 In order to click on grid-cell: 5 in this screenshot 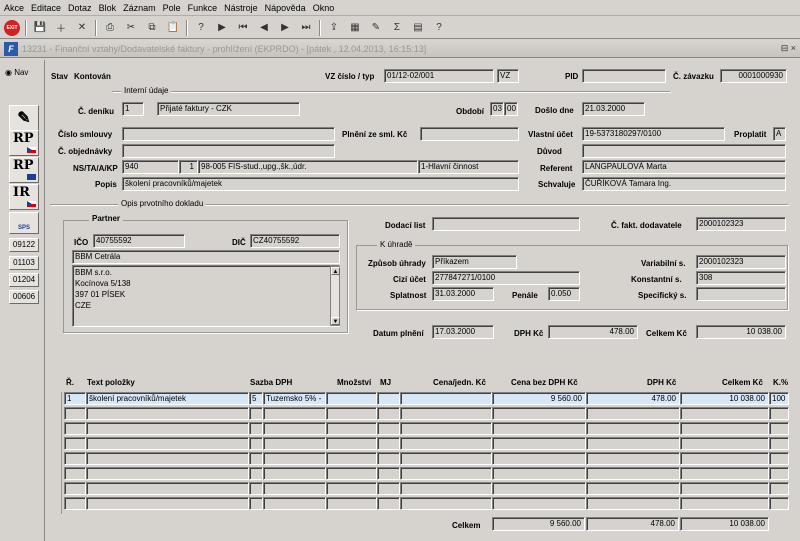, I will do `click(256, 398)`.